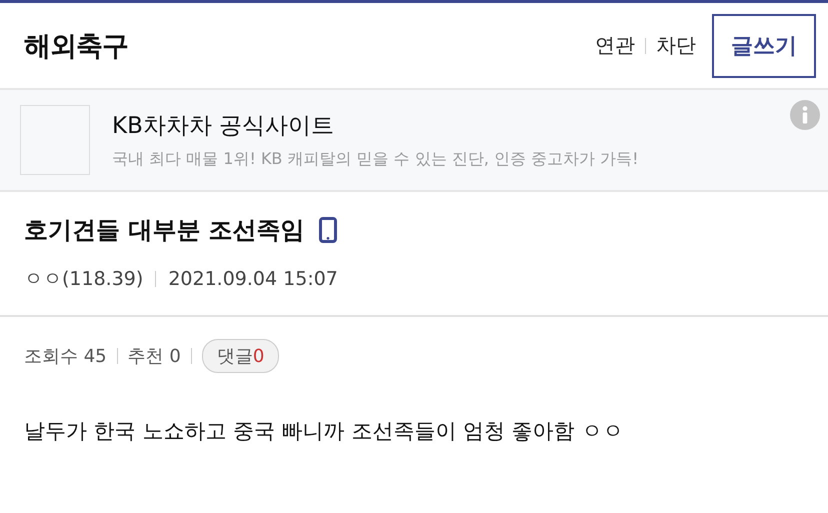 This screenshot has height=513, width=828. What do you see at coordinates (253, 279) in the screenshot?
I see `post-date: 2021.09.04 15:07` at bounding box center [253, 279].